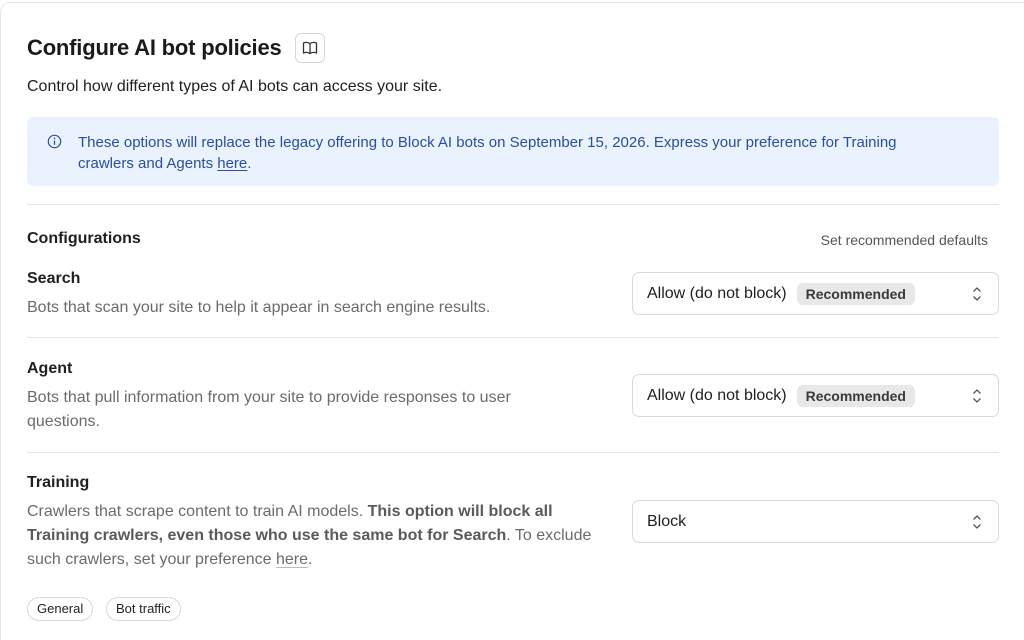 This screenshot has width=1024, height=640. I want to click on page-title: Configure AI bot policies, so click(154, 47).